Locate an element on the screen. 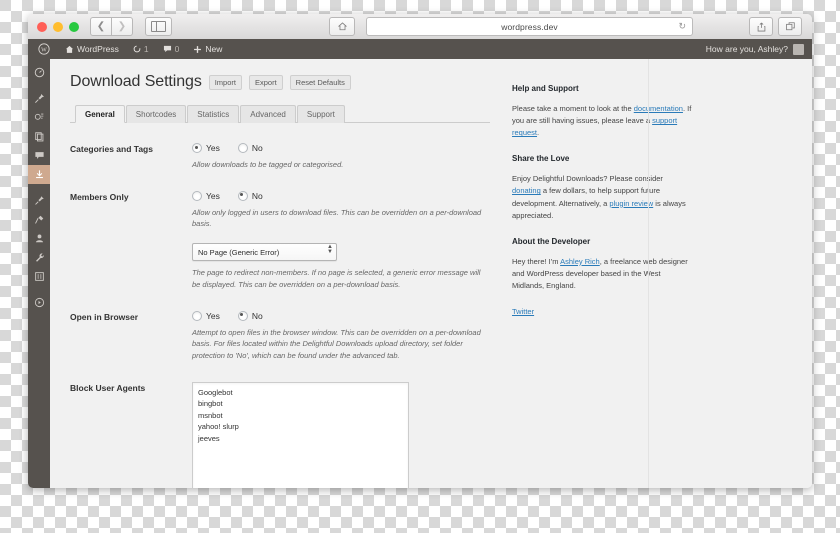  plugin-review-link: plugin review is located at coordinates (631, 203).